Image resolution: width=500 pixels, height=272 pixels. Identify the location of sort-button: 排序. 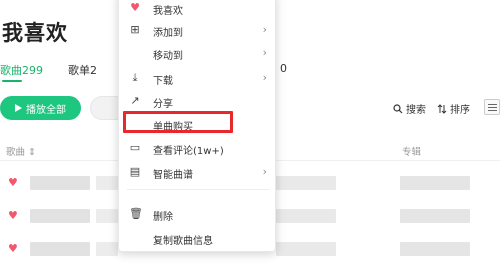
(453, 108).